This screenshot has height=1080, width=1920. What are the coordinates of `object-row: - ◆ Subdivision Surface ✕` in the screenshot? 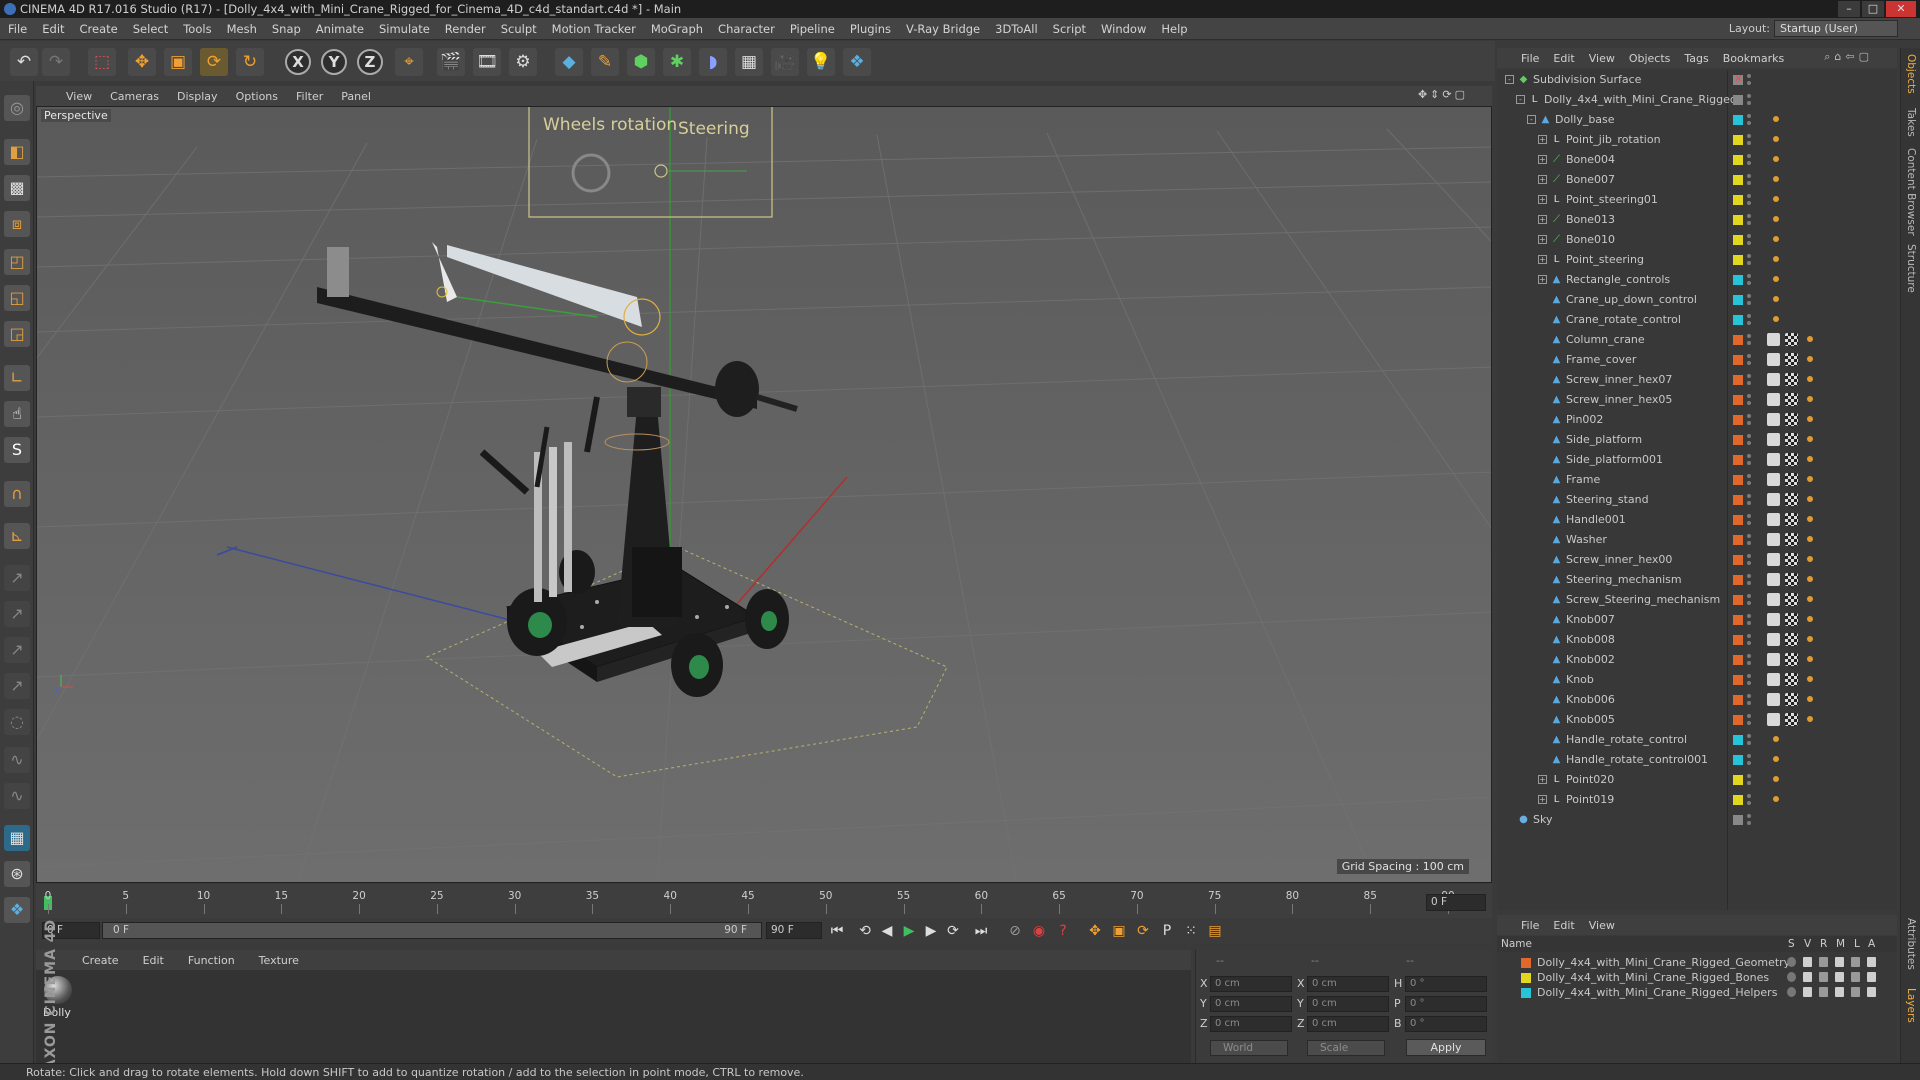 It's located at (1697, 80).